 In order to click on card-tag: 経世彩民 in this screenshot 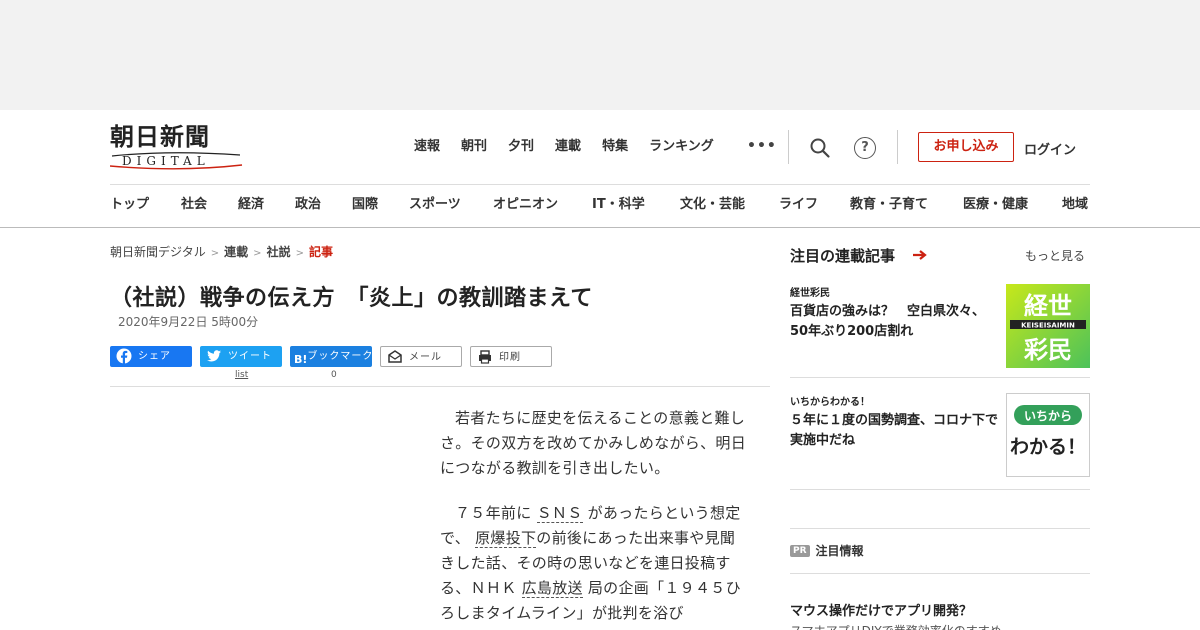, I will do `click(810, 293)`.